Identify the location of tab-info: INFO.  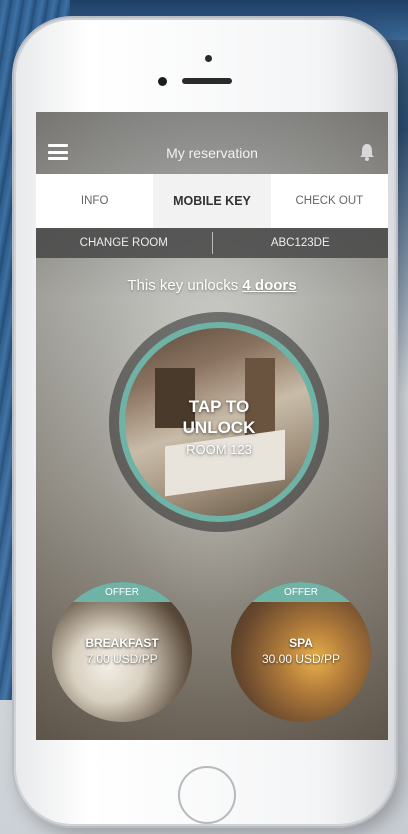
(94, 201).